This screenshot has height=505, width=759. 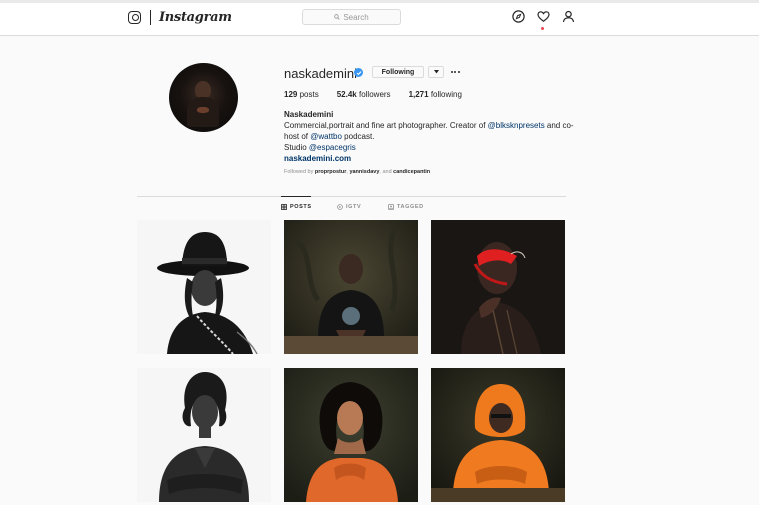 What do you see at coordinates (203, 110) in the screenshot?
I see `avatar-hands` at bounding box center [203, 110].